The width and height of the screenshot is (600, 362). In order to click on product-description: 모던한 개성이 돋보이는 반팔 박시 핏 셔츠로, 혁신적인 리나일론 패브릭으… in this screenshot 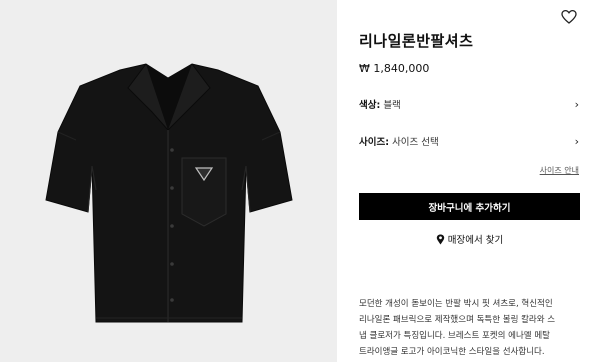, I will do `click(473, 328)`.